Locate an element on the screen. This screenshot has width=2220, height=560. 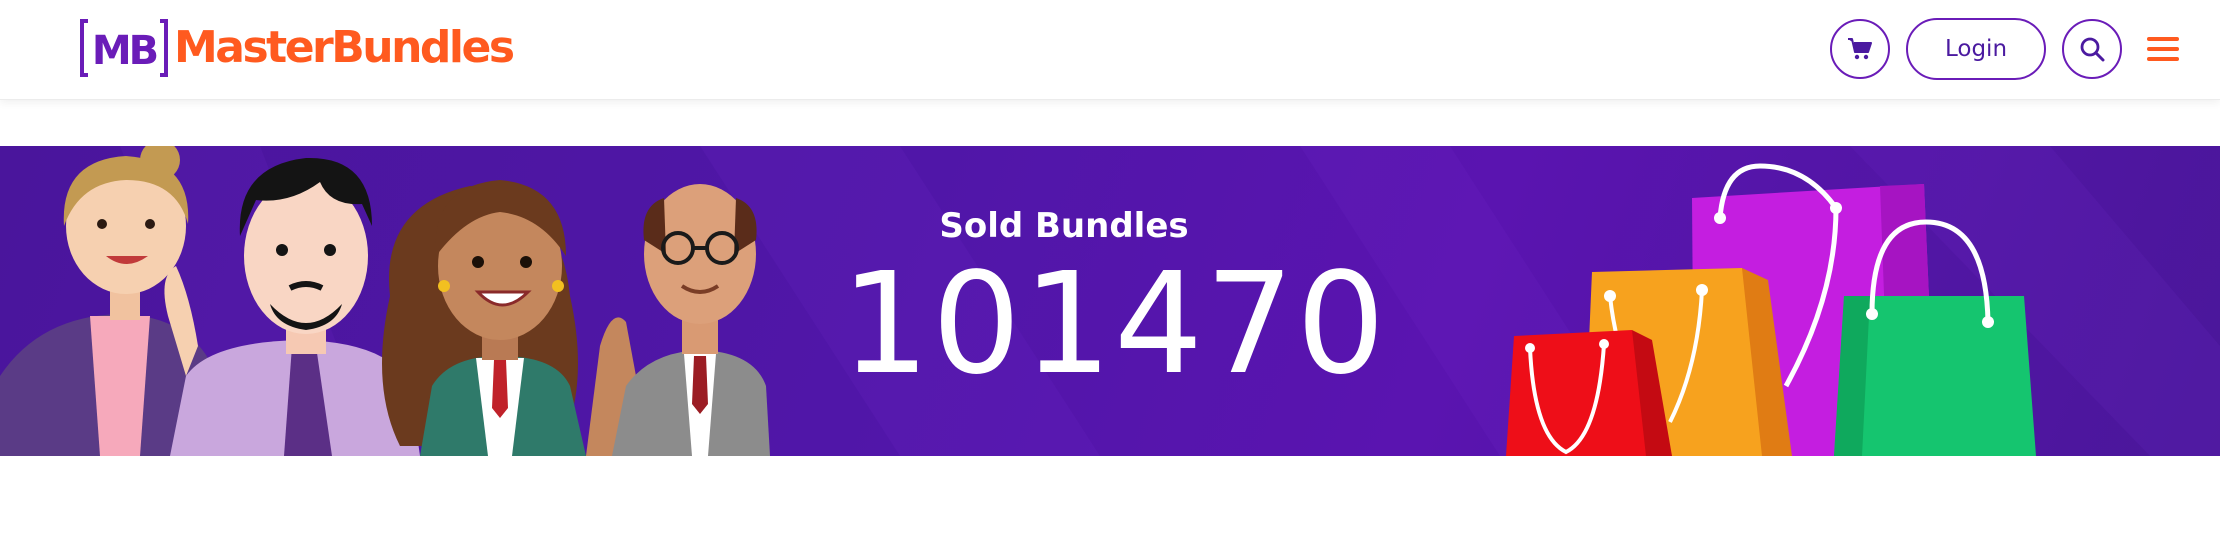
cart-button is located at coordinates (1860, 49).